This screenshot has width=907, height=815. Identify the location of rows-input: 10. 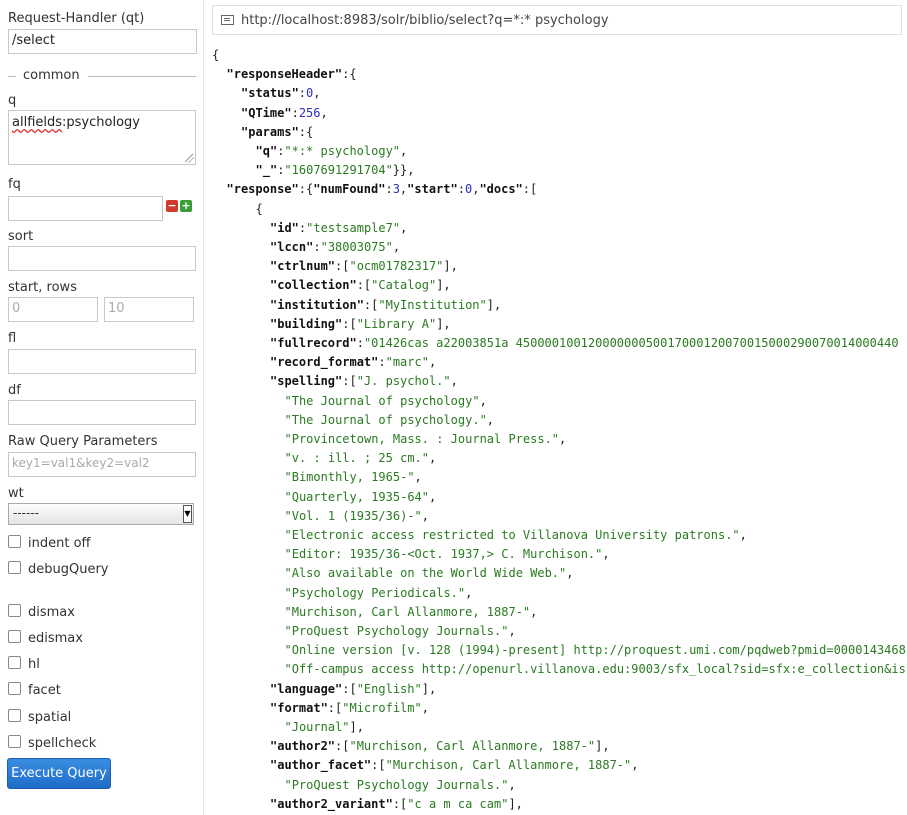
(149, 309).